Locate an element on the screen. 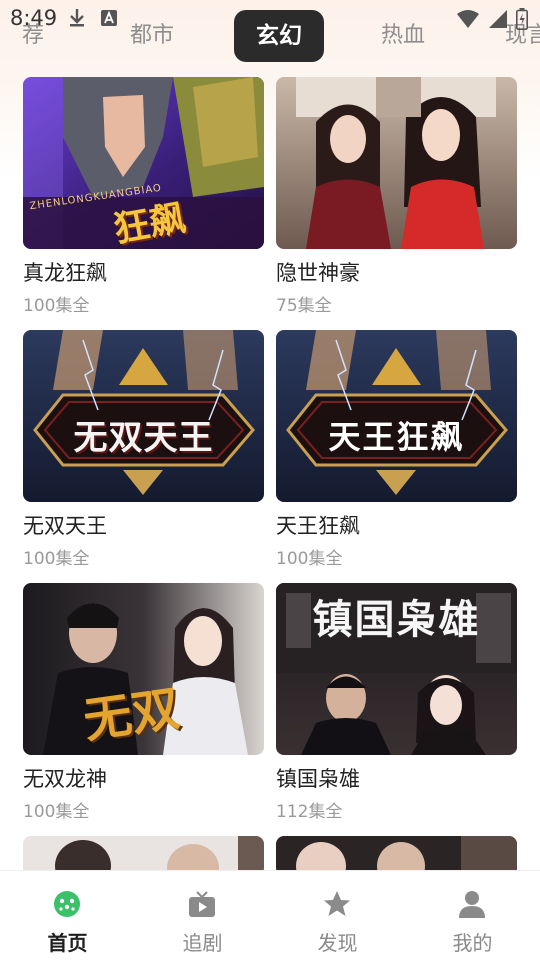  drama-cover: 无双天王 is located at coordinates (143, 416).